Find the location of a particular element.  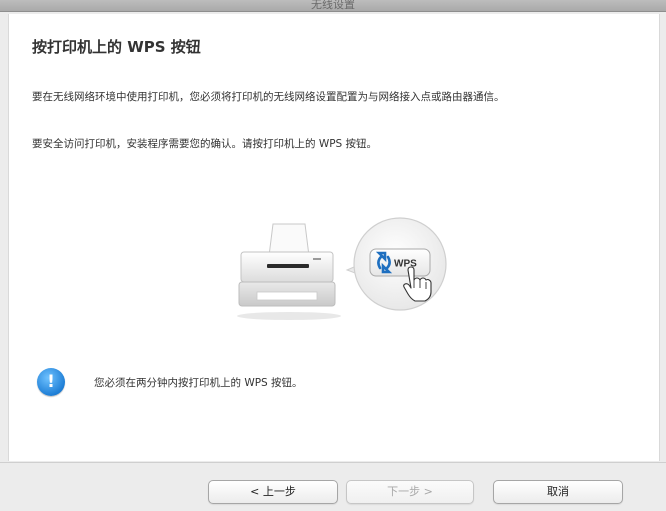

next-button: 下一步 > is located at coordinates (410, 492).